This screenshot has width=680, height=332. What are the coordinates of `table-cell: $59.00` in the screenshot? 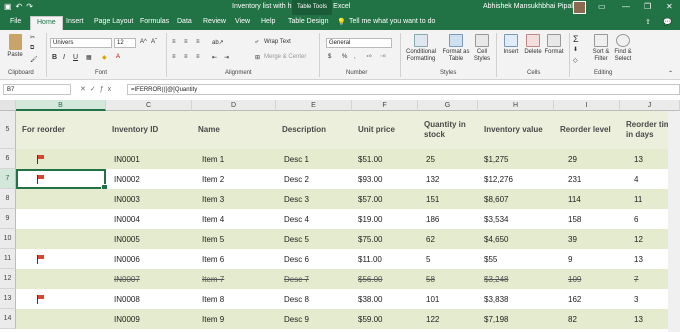 It's located at (385, 319).